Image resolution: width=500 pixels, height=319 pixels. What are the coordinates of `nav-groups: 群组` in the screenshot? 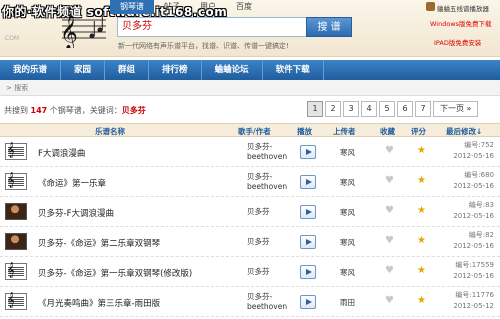 It's located at (127, 70).